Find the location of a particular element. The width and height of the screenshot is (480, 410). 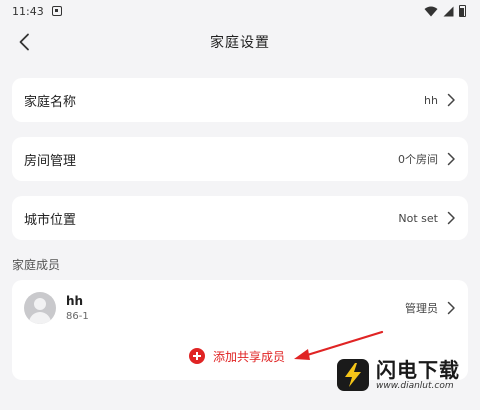

status-time: 11:43 is located at coordinates (28, 11).